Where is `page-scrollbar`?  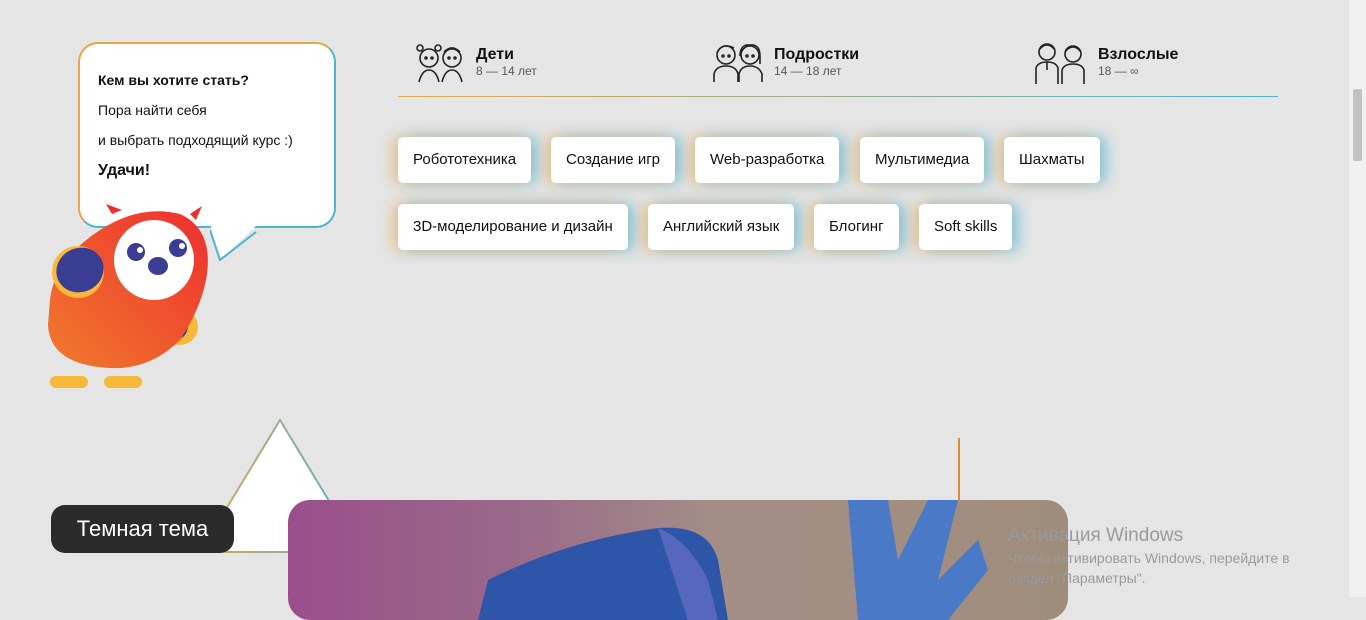 page-scrollbar is located at coordinates (1357, 298).